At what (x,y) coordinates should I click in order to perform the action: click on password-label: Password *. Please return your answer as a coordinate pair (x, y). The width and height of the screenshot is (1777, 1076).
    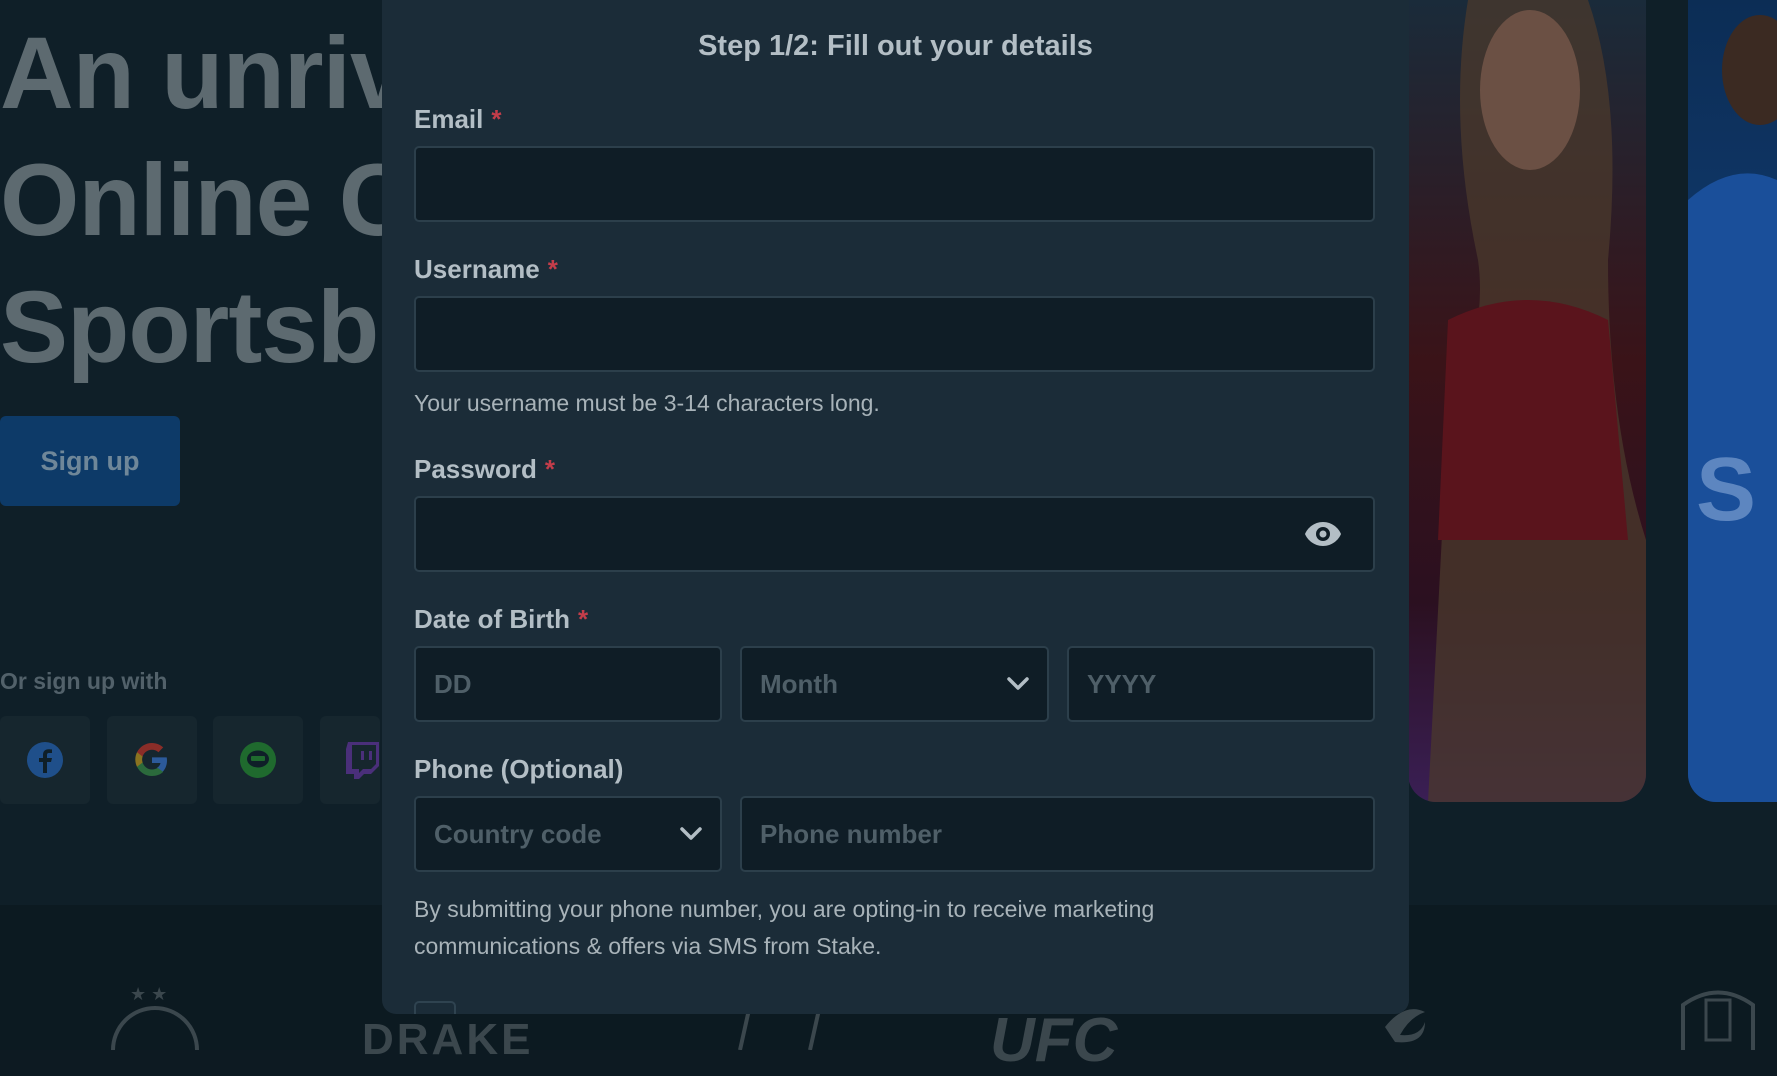
    Looking at the image, I should click on (484, 469).